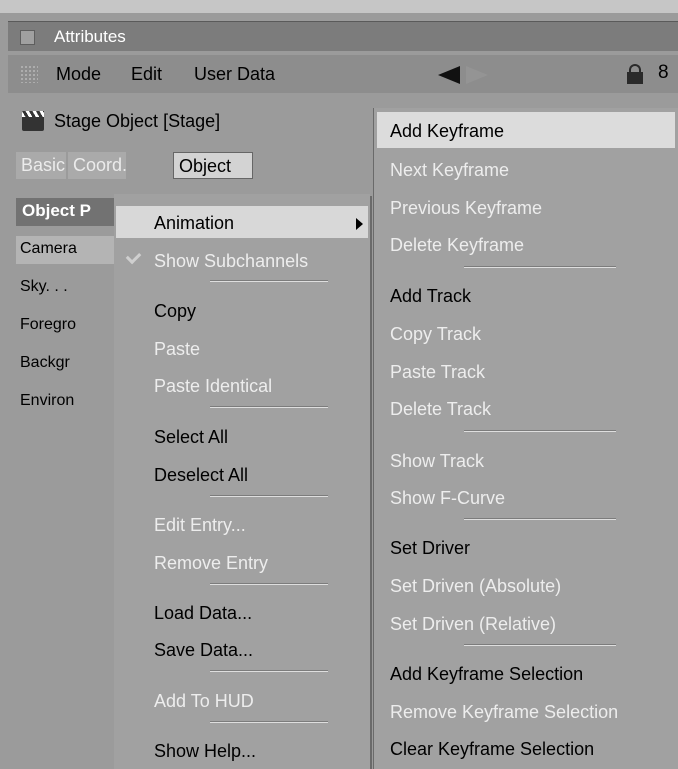  Describe the element at coordinates (213, 386) in the screenshot. I see `menu-item-paste-identical: Paste Identical` at that location.